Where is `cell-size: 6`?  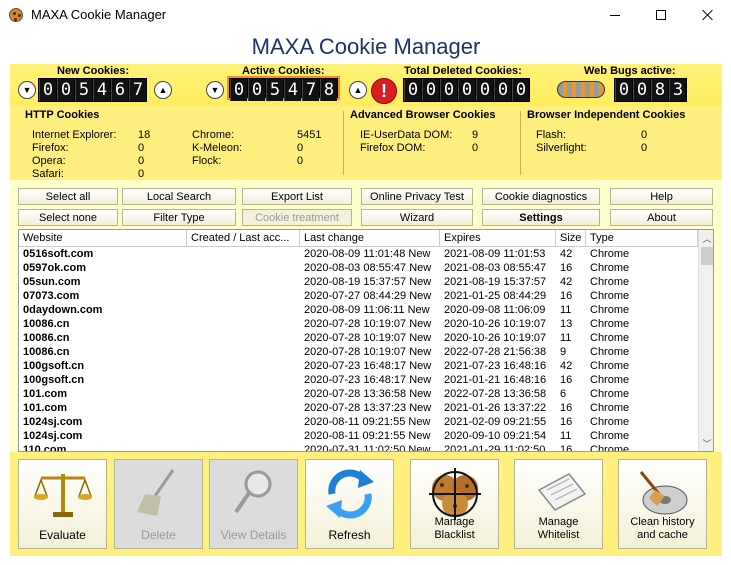 cell-size: 6 is located at coordinates (563, 394).